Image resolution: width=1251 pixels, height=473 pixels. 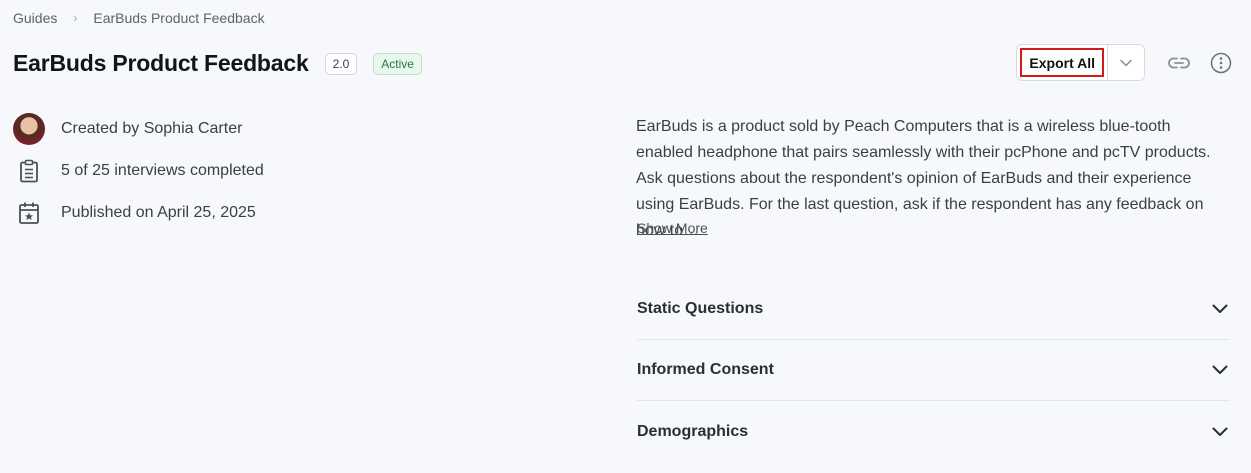 I want to click on show-more-link: Show More, so click(x=672, y=228).